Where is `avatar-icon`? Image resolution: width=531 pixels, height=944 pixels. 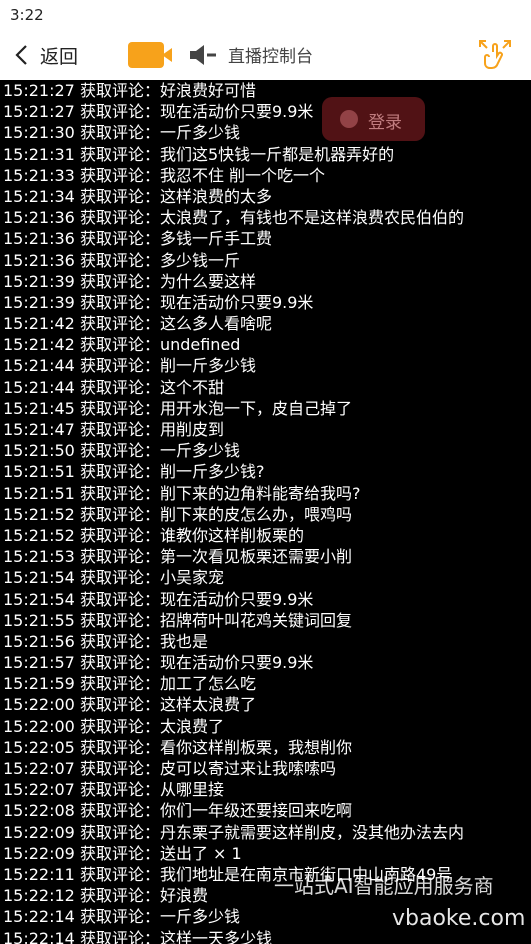 avatar-icon is located at coordinates (349, 119).